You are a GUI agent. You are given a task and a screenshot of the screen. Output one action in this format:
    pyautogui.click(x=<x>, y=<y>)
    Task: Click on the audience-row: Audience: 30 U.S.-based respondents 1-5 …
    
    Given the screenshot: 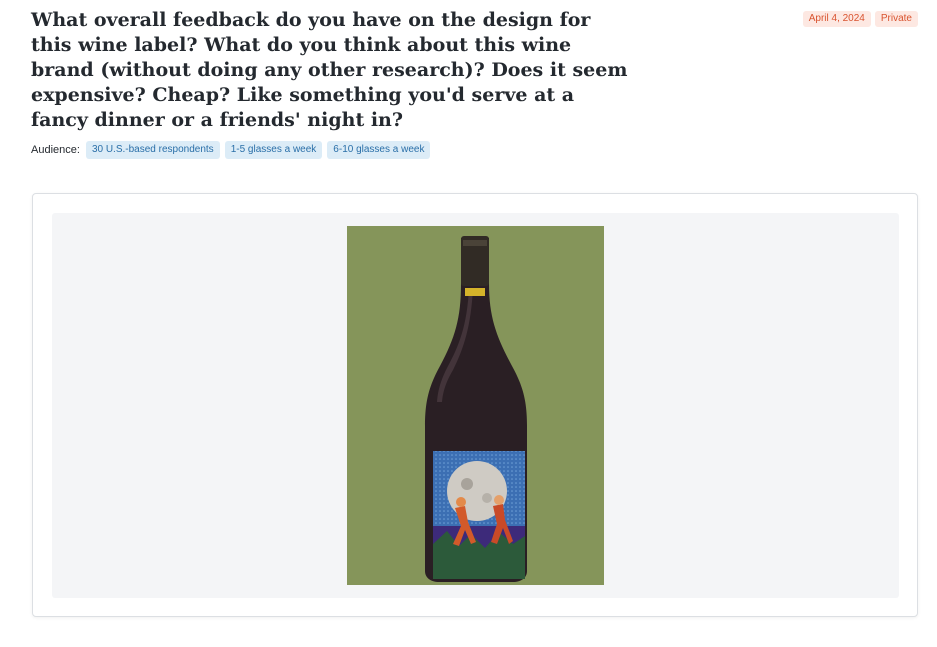 What is the action you would take?
    pyautogui.click(x=231, y=150)
    